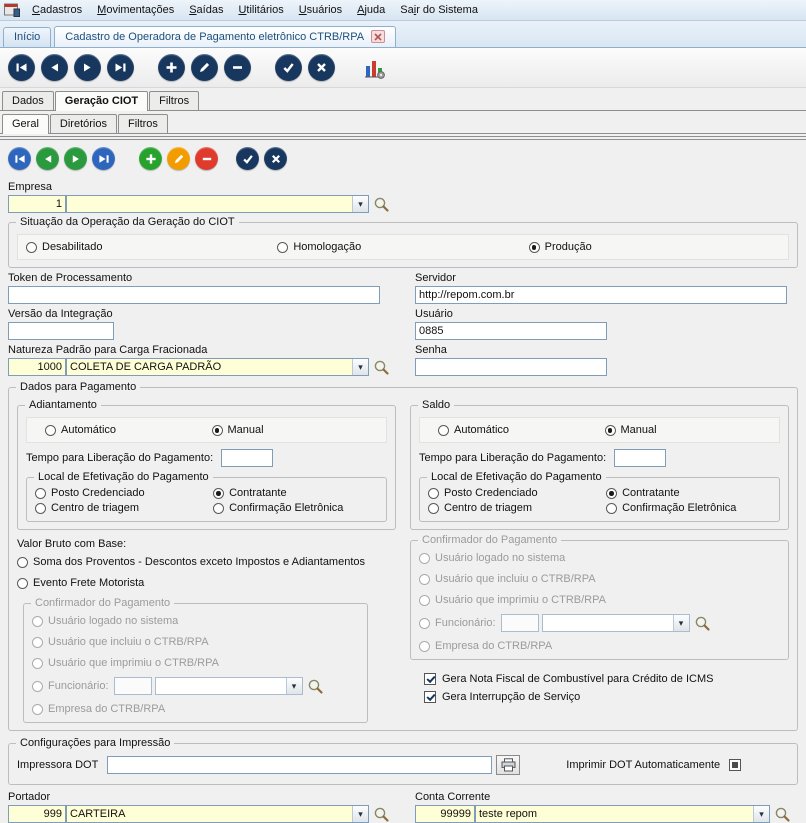 The width and height of the screenshot is (806, 823). Describe the element at coordinates (508, 765) in the screenshot. I see `printer-icon` at that location.